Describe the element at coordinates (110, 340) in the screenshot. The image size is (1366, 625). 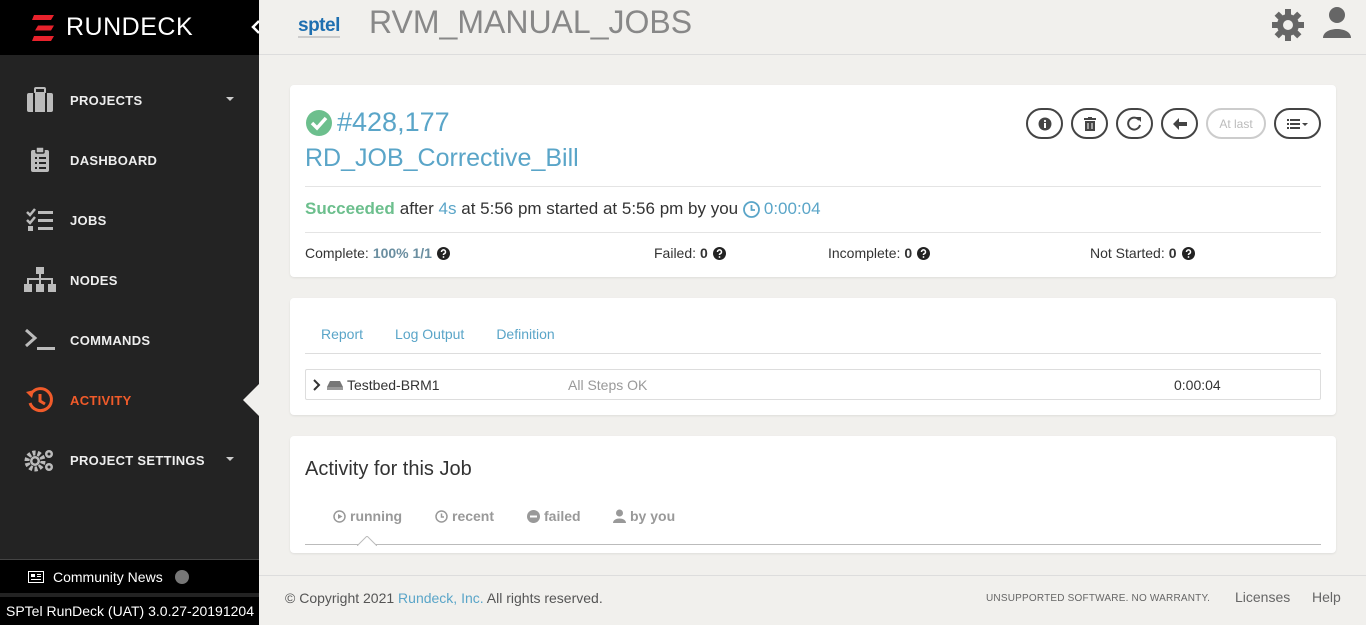
I see `sidebar-item-label: COMMANDS` at that location.